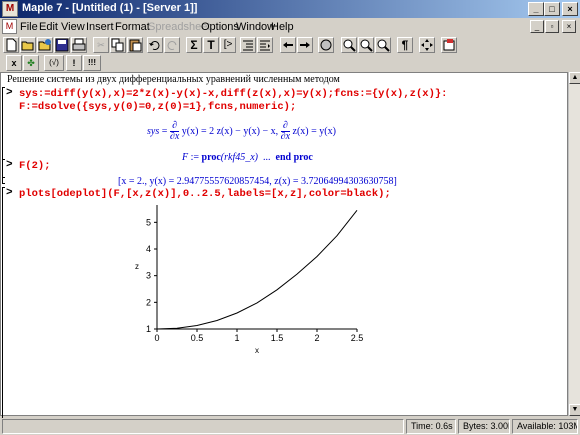  What do you see at coordinates (92, 63) in the screenshot?
I see `execute-all-icon: !!!` at bounding box center [92, 63].